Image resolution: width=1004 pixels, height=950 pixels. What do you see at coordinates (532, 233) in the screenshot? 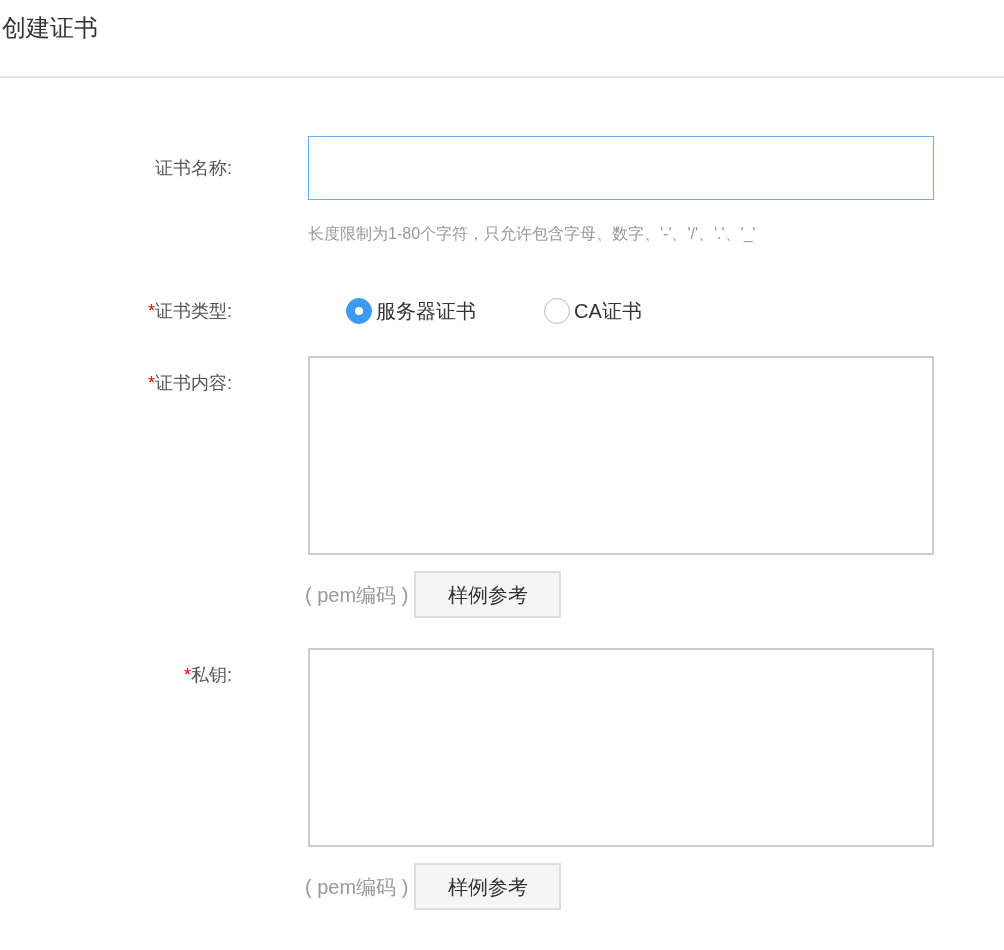
I see `hint-text: 长度限制为1-80个字符，只允许包含字母、数字、'-'、'/'、'.'、'_'` at bounding box center [532, 233].